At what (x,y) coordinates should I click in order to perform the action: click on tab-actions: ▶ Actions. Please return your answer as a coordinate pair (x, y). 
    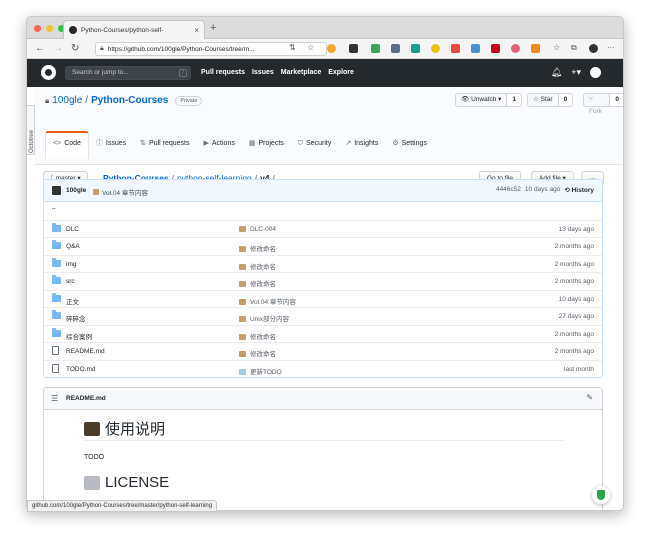
    Looking at the image, I should click on (219, 148).